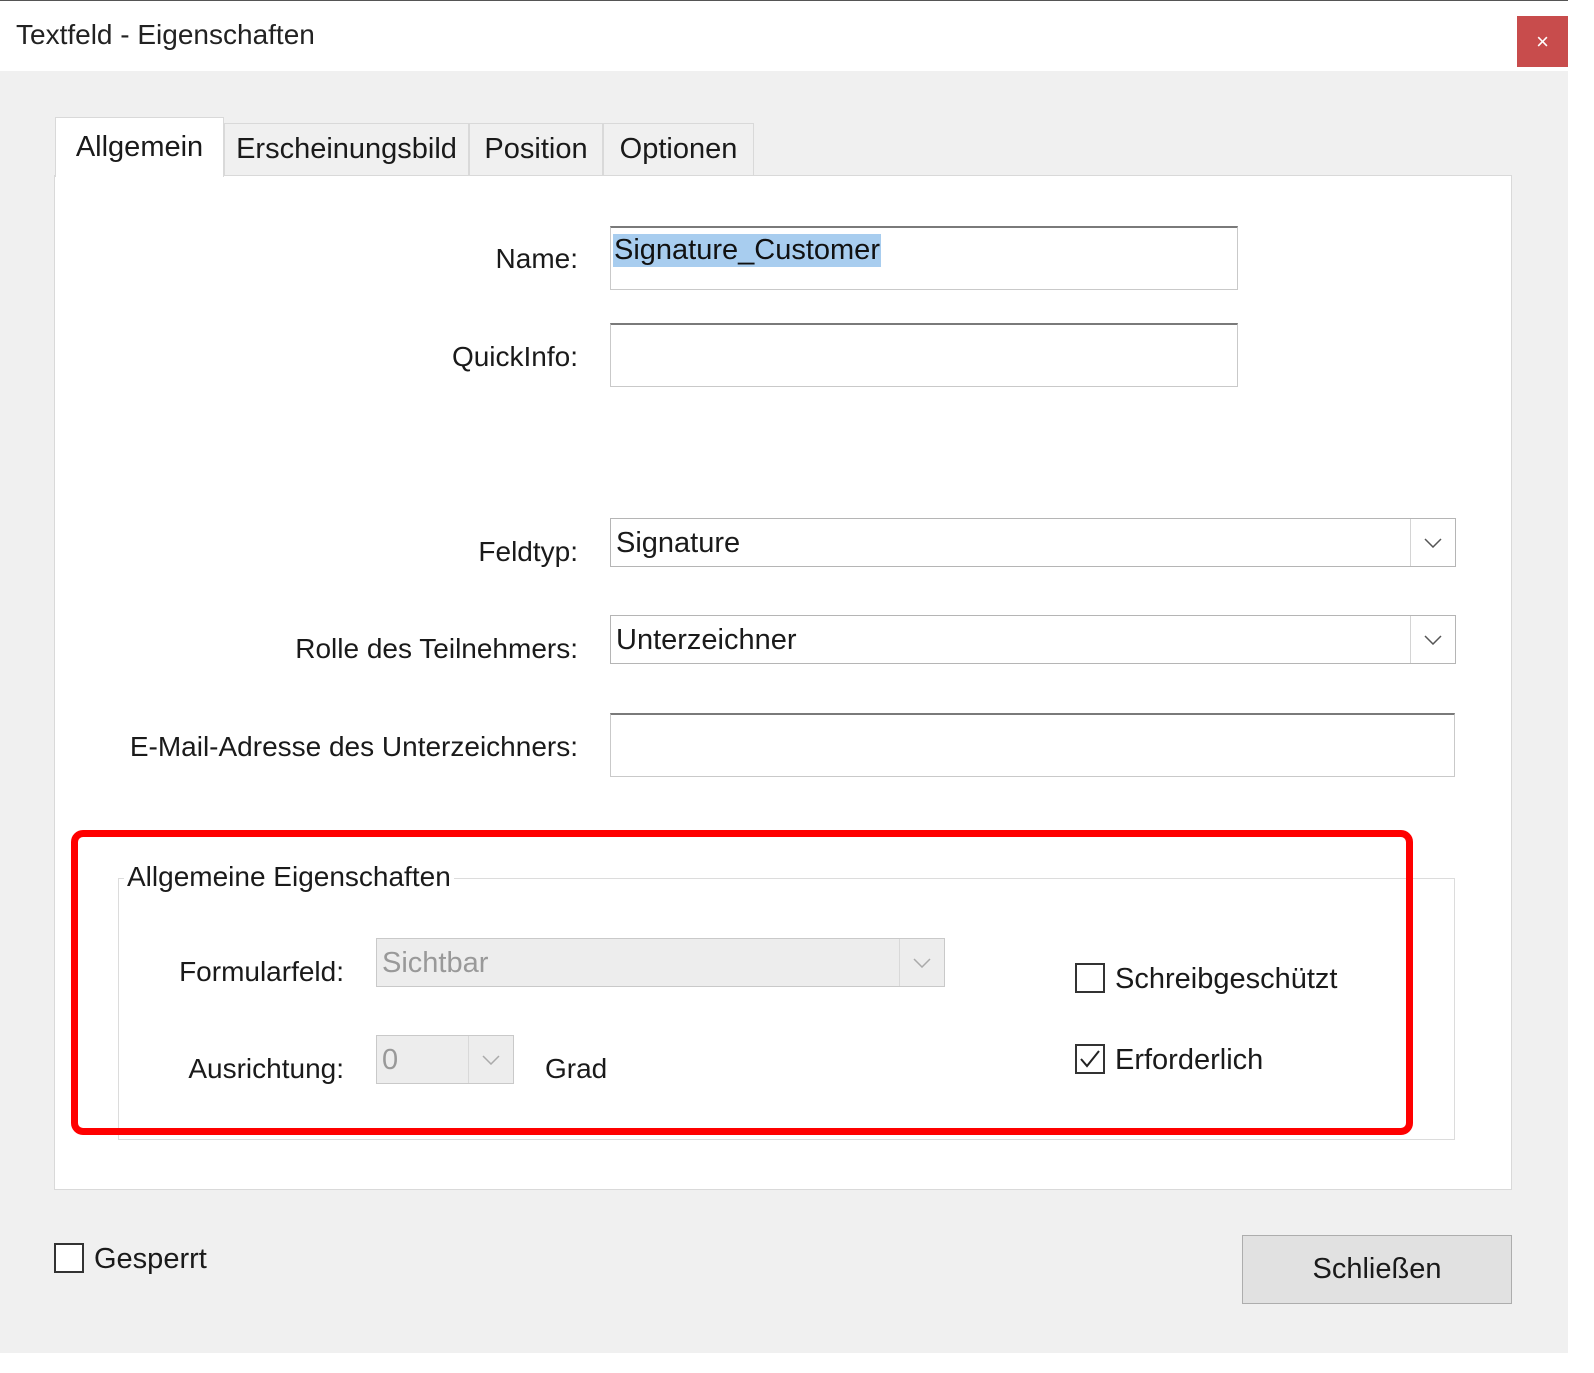 The height and width of the screenshot is (1373, 1594). Describe the element at coordinates (706, 640) in the screenshot. I see `rolle-value: Unterzeichner` at that location.